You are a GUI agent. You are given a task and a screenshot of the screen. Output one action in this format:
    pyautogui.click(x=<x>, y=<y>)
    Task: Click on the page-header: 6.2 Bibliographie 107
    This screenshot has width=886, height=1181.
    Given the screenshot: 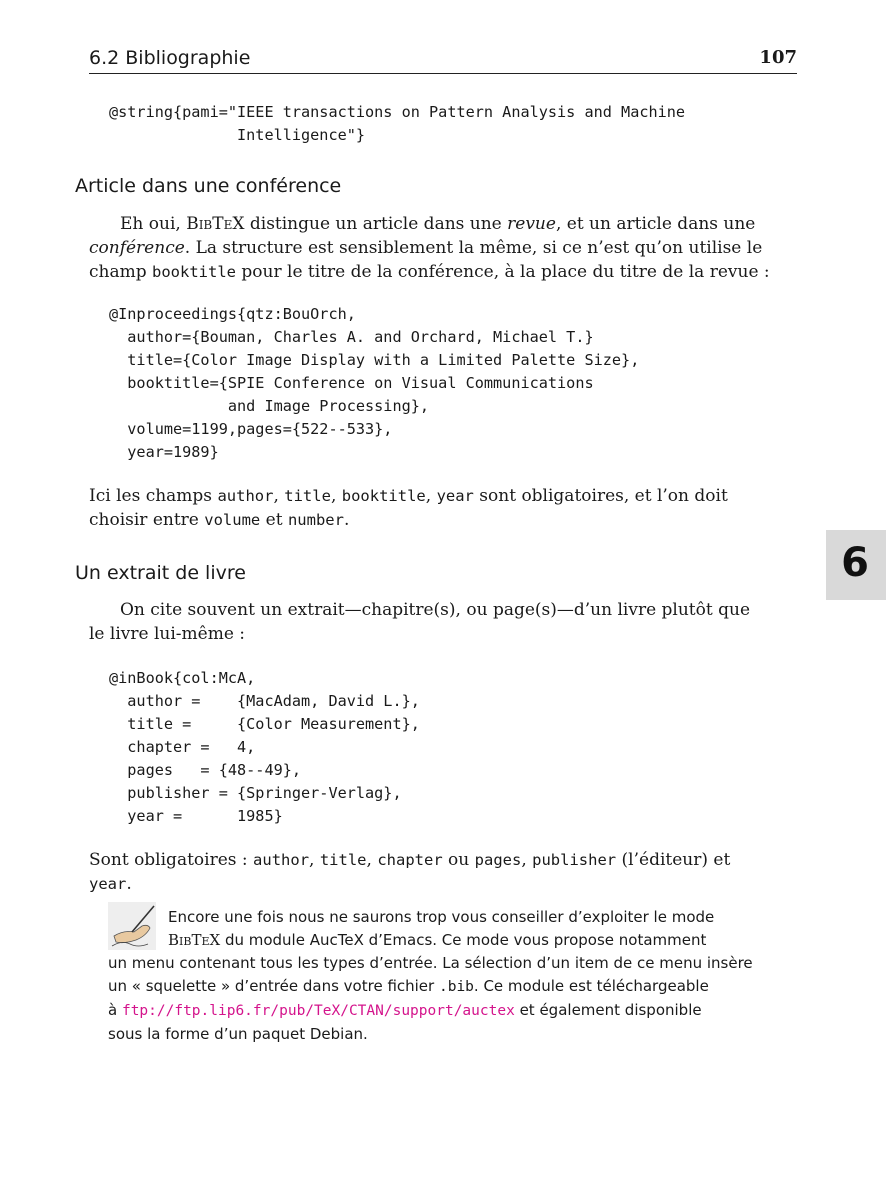 What is the action you would take?
    pyautogui.click(x=443, y=59)
    